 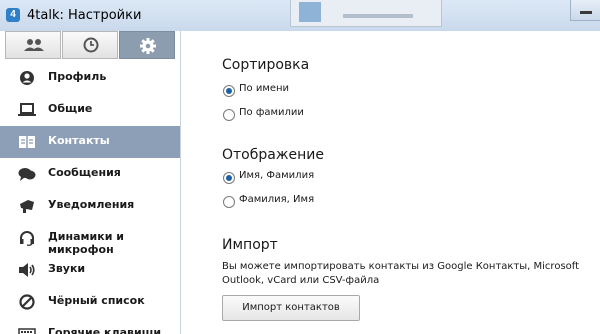 What do you see at coordinates (13, 15) in the screenshot?
I see `app-icon: 4` at bounding box center [13, 15].